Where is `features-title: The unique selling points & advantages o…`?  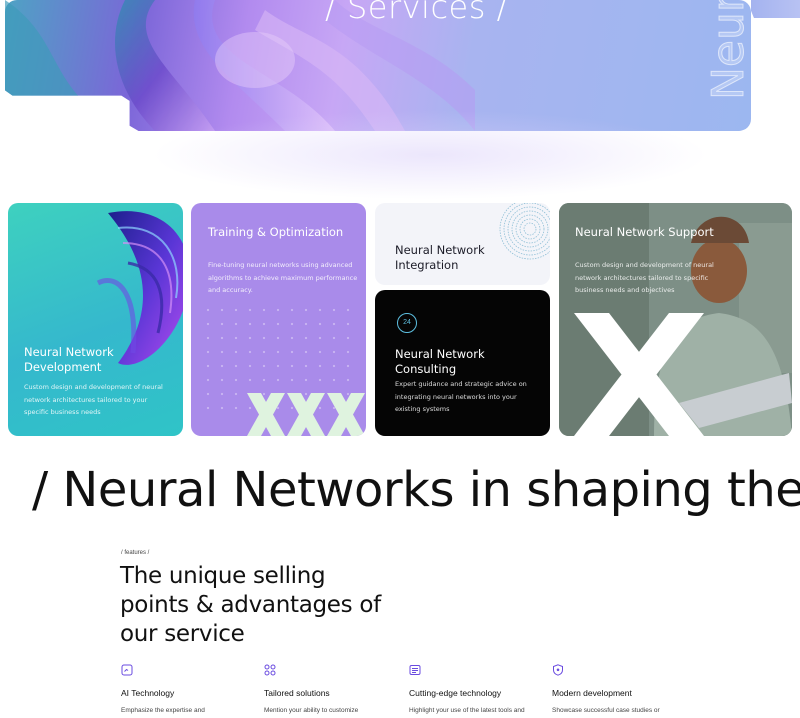 features-title: The unique selling points & advantages o… is located at coordinates (250, 605).